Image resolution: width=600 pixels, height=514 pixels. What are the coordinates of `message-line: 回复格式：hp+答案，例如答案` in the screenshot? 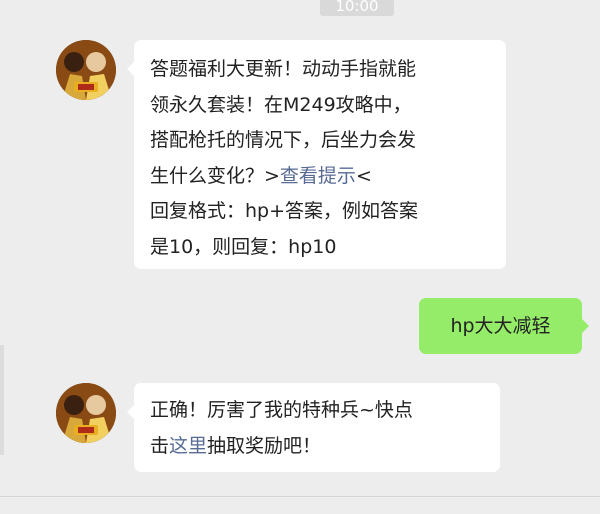 It's located at (284, 211).